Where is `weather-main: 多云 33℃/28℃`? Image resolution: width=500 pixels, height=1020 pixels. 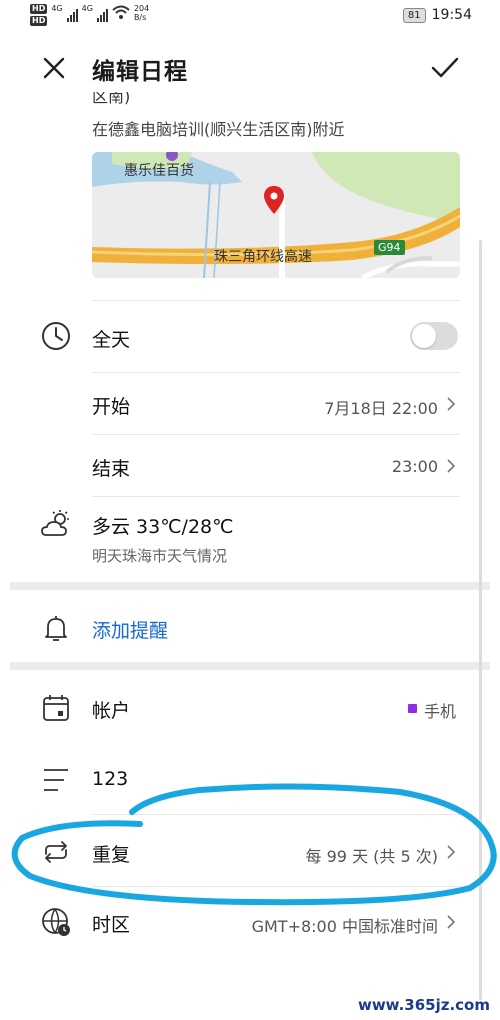 weather-main: 多云 33℃/28℃ is located at coordinates (163, 527).